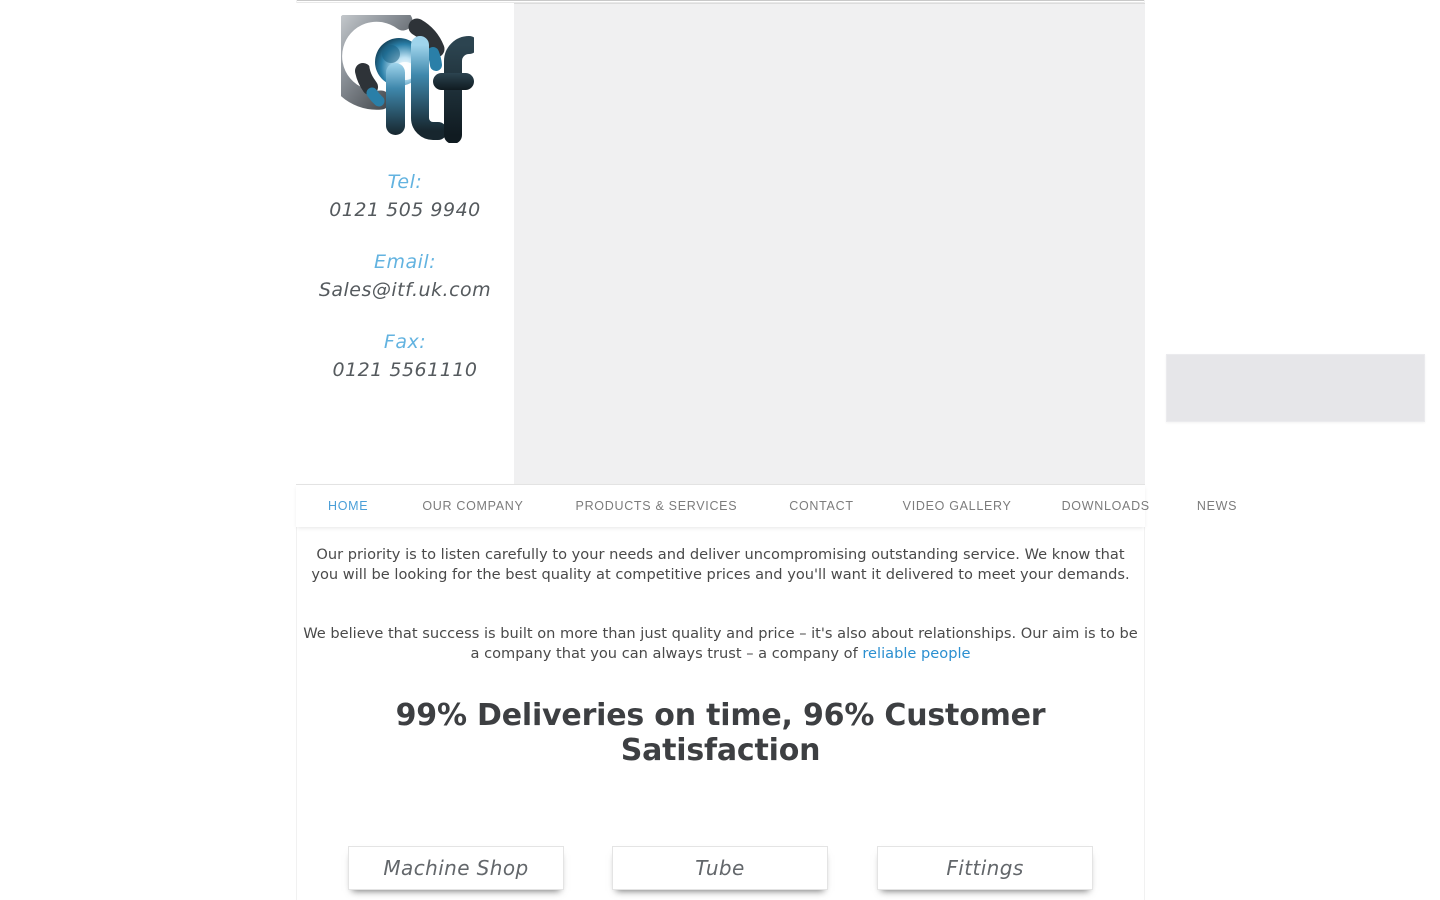  What do you see at coordinates (405, 182) in the screenshot?
I see `tel-label: Tel:` at bounding box center [405, 182].